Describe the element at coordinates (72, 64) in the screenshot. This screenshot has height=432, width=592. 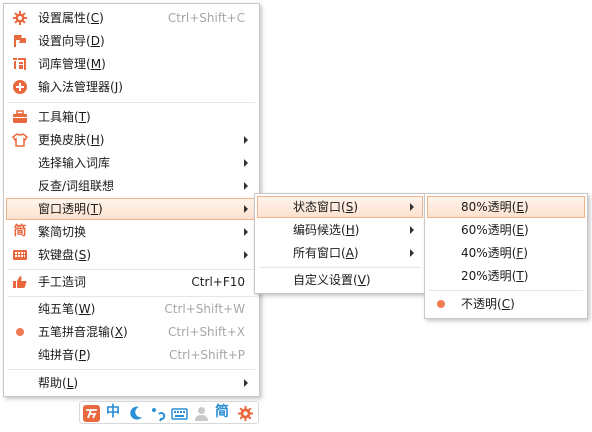
I see `menu-item-label: 词库管理(M)` at that location.